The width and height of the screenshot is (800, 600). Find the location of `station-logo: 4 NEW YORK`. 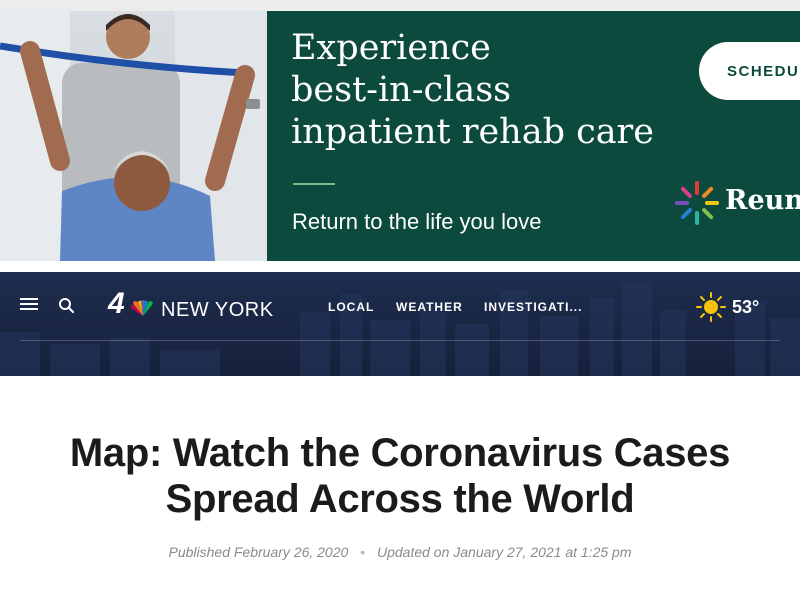

station-logo: 4 NEW YORK is located at coordinates (198, 304).